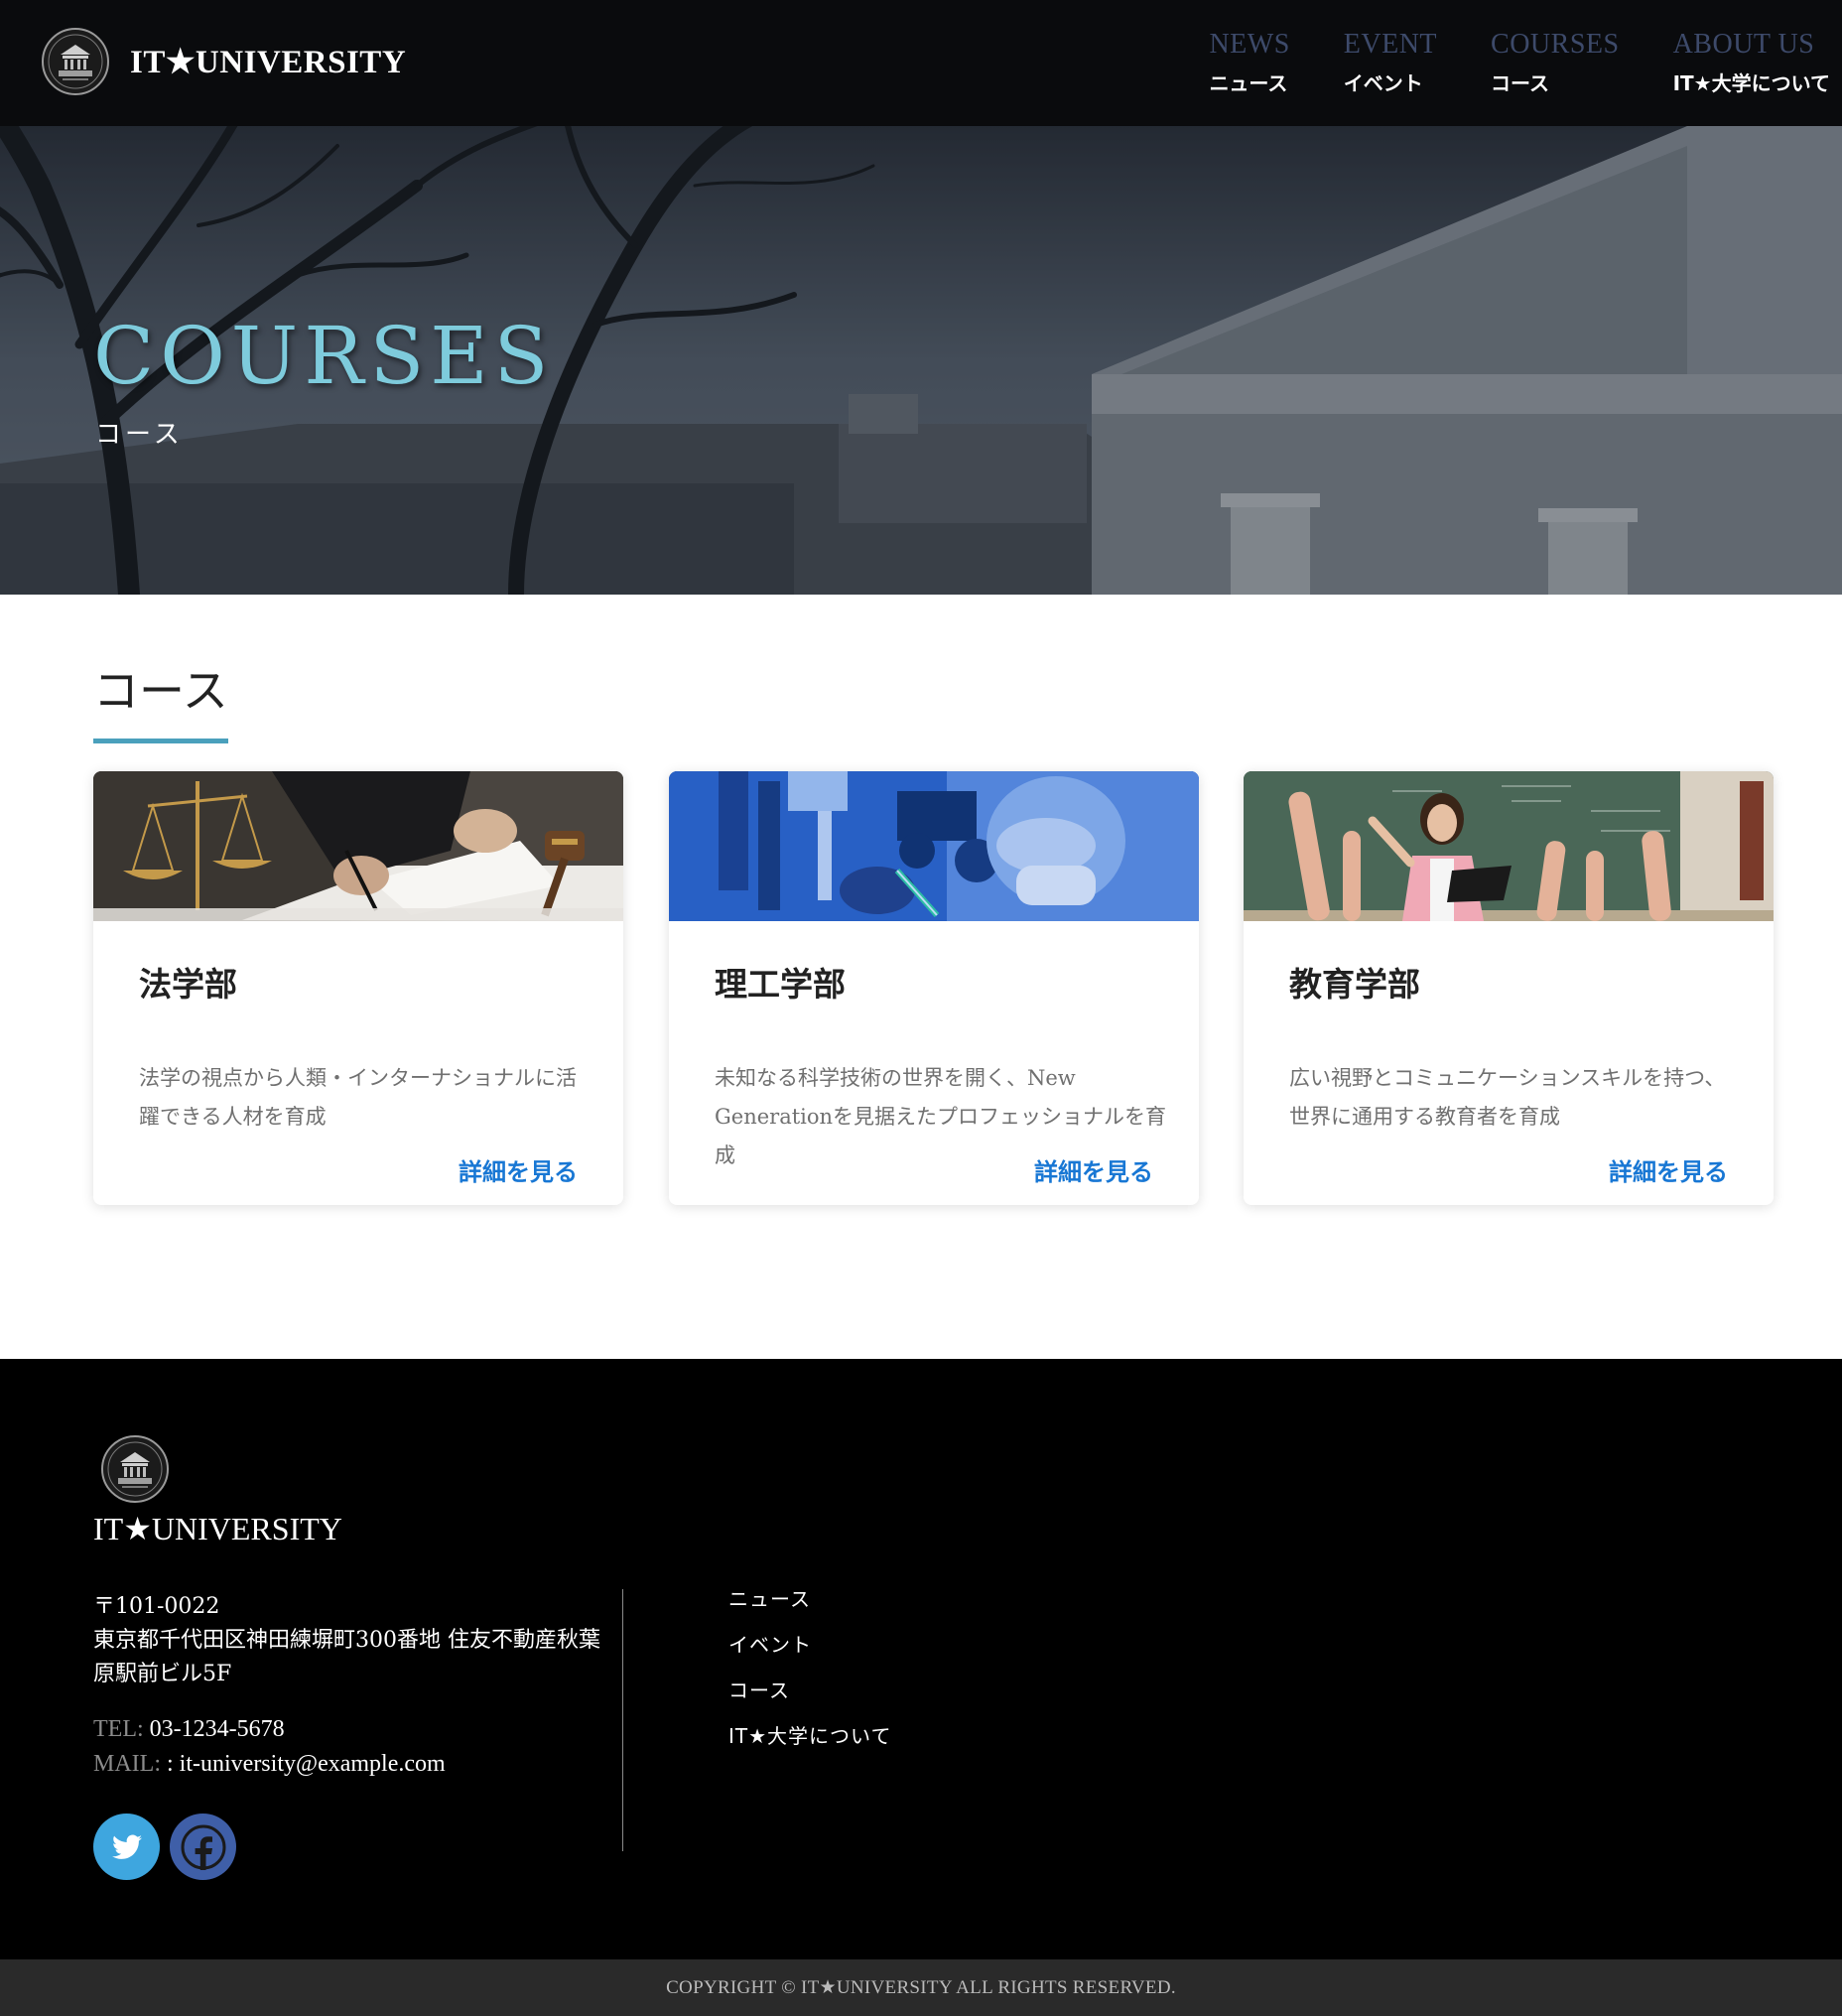 The height and width of the screenshot is (2016, 1842). What do you see at coordinates (139, 435) in the screenshot?
I see `hero-subtitle: コース` at bounding box center [139, 435].